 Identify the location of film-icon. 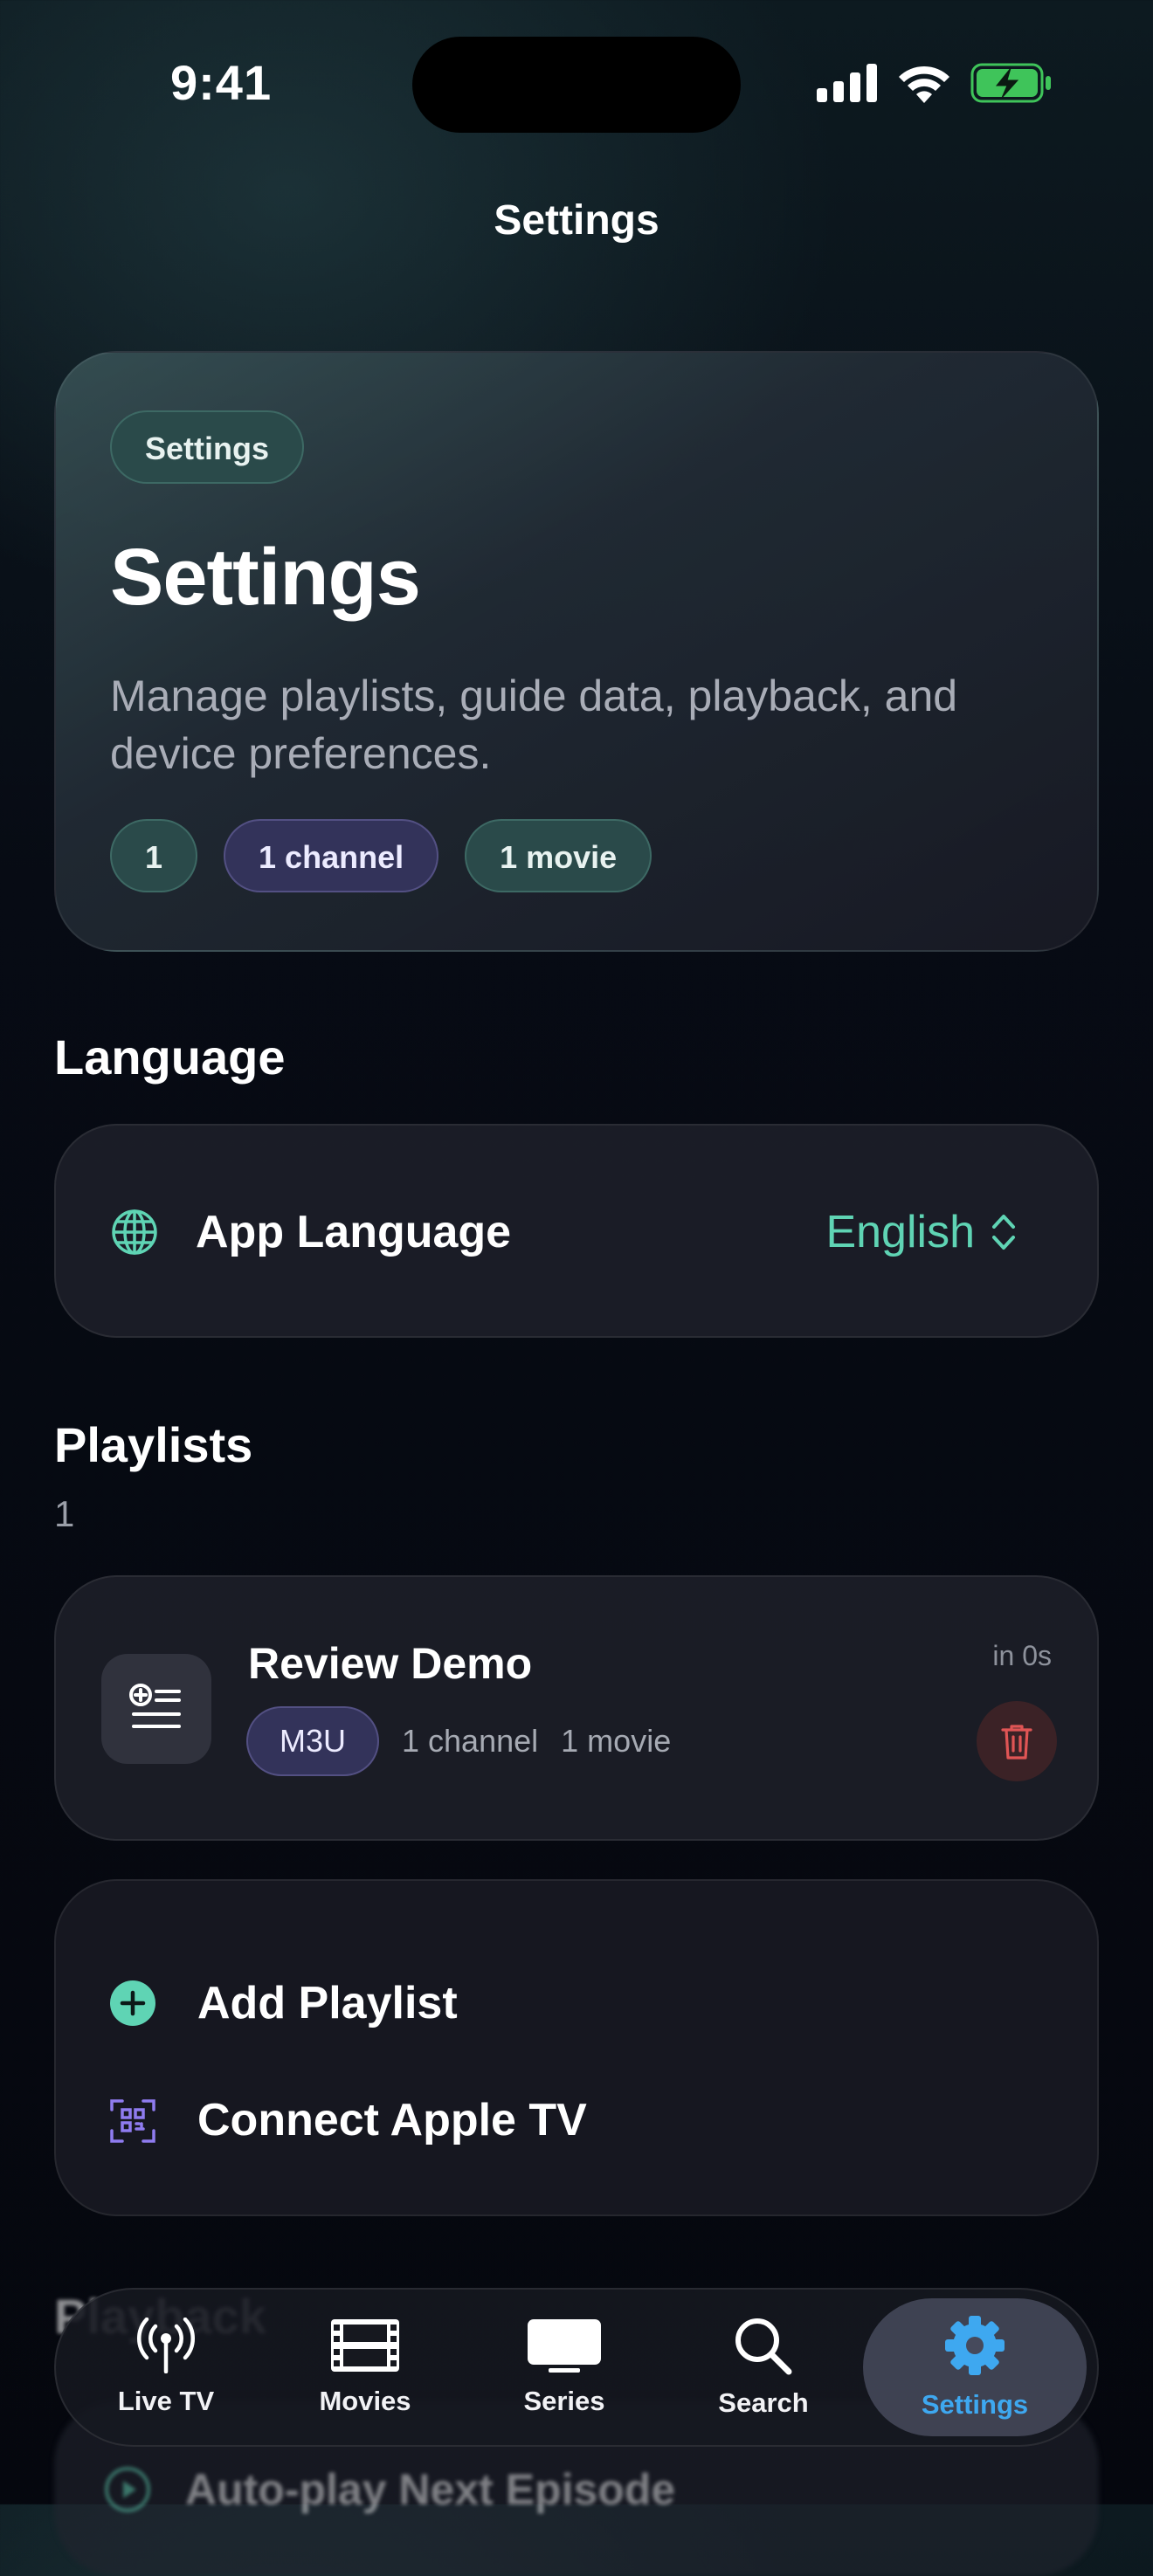
(365, 2345).